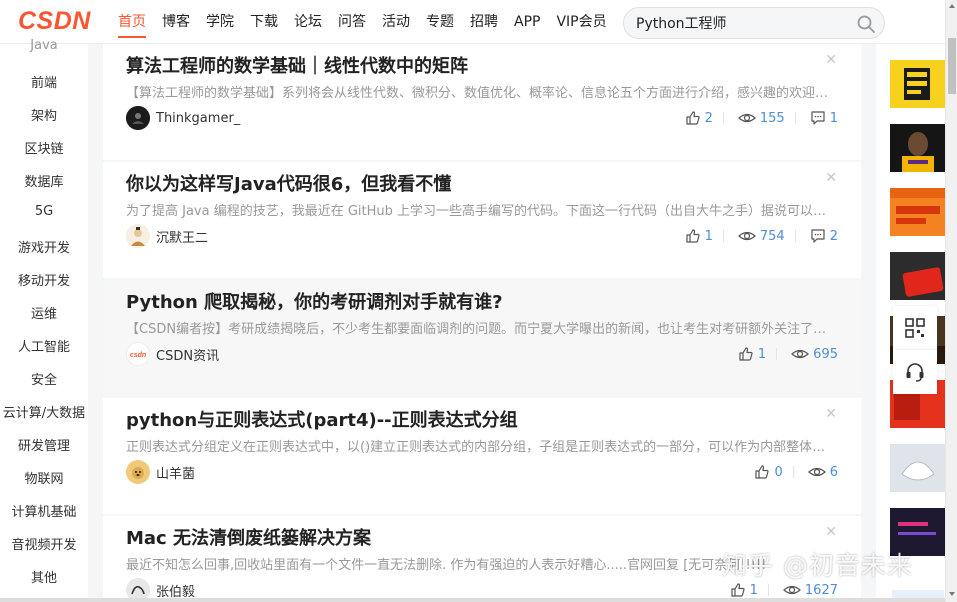 This screenshot has width=957, height=602. I want to click on search-box, so click(754, 23).